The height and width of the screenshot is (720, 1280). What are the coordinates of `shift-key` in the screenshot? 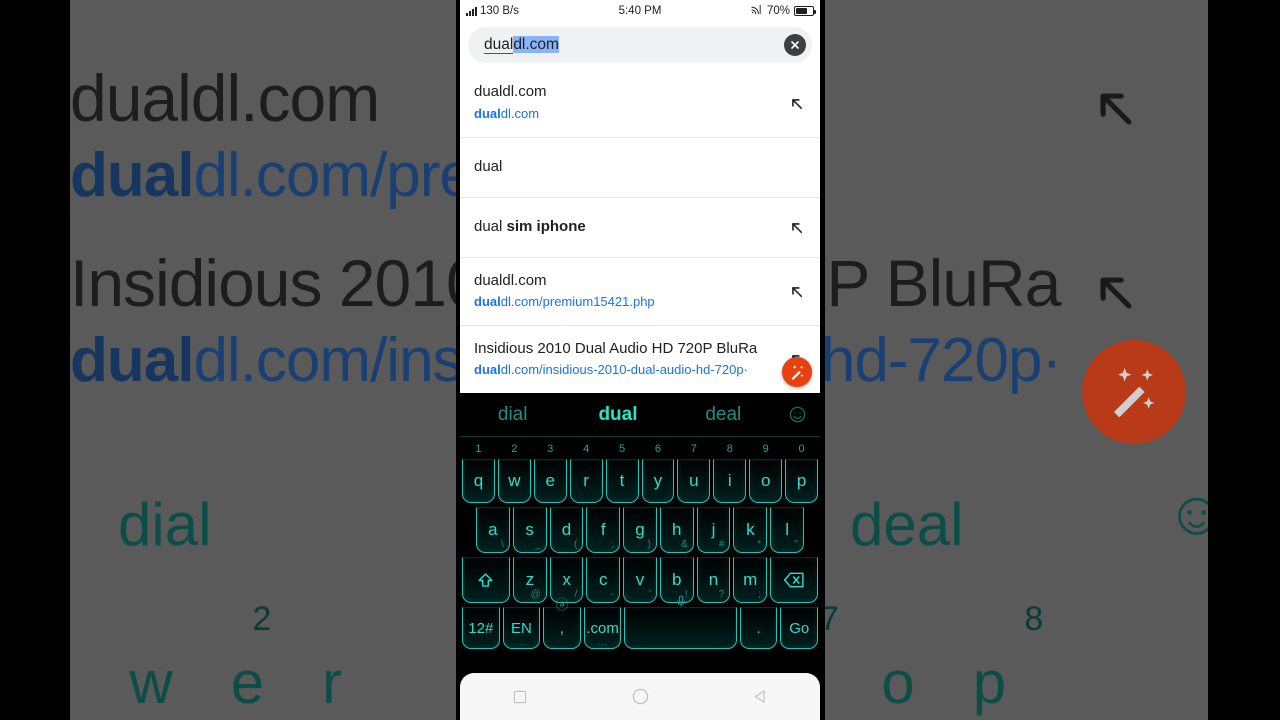 It's located at (486, 580).